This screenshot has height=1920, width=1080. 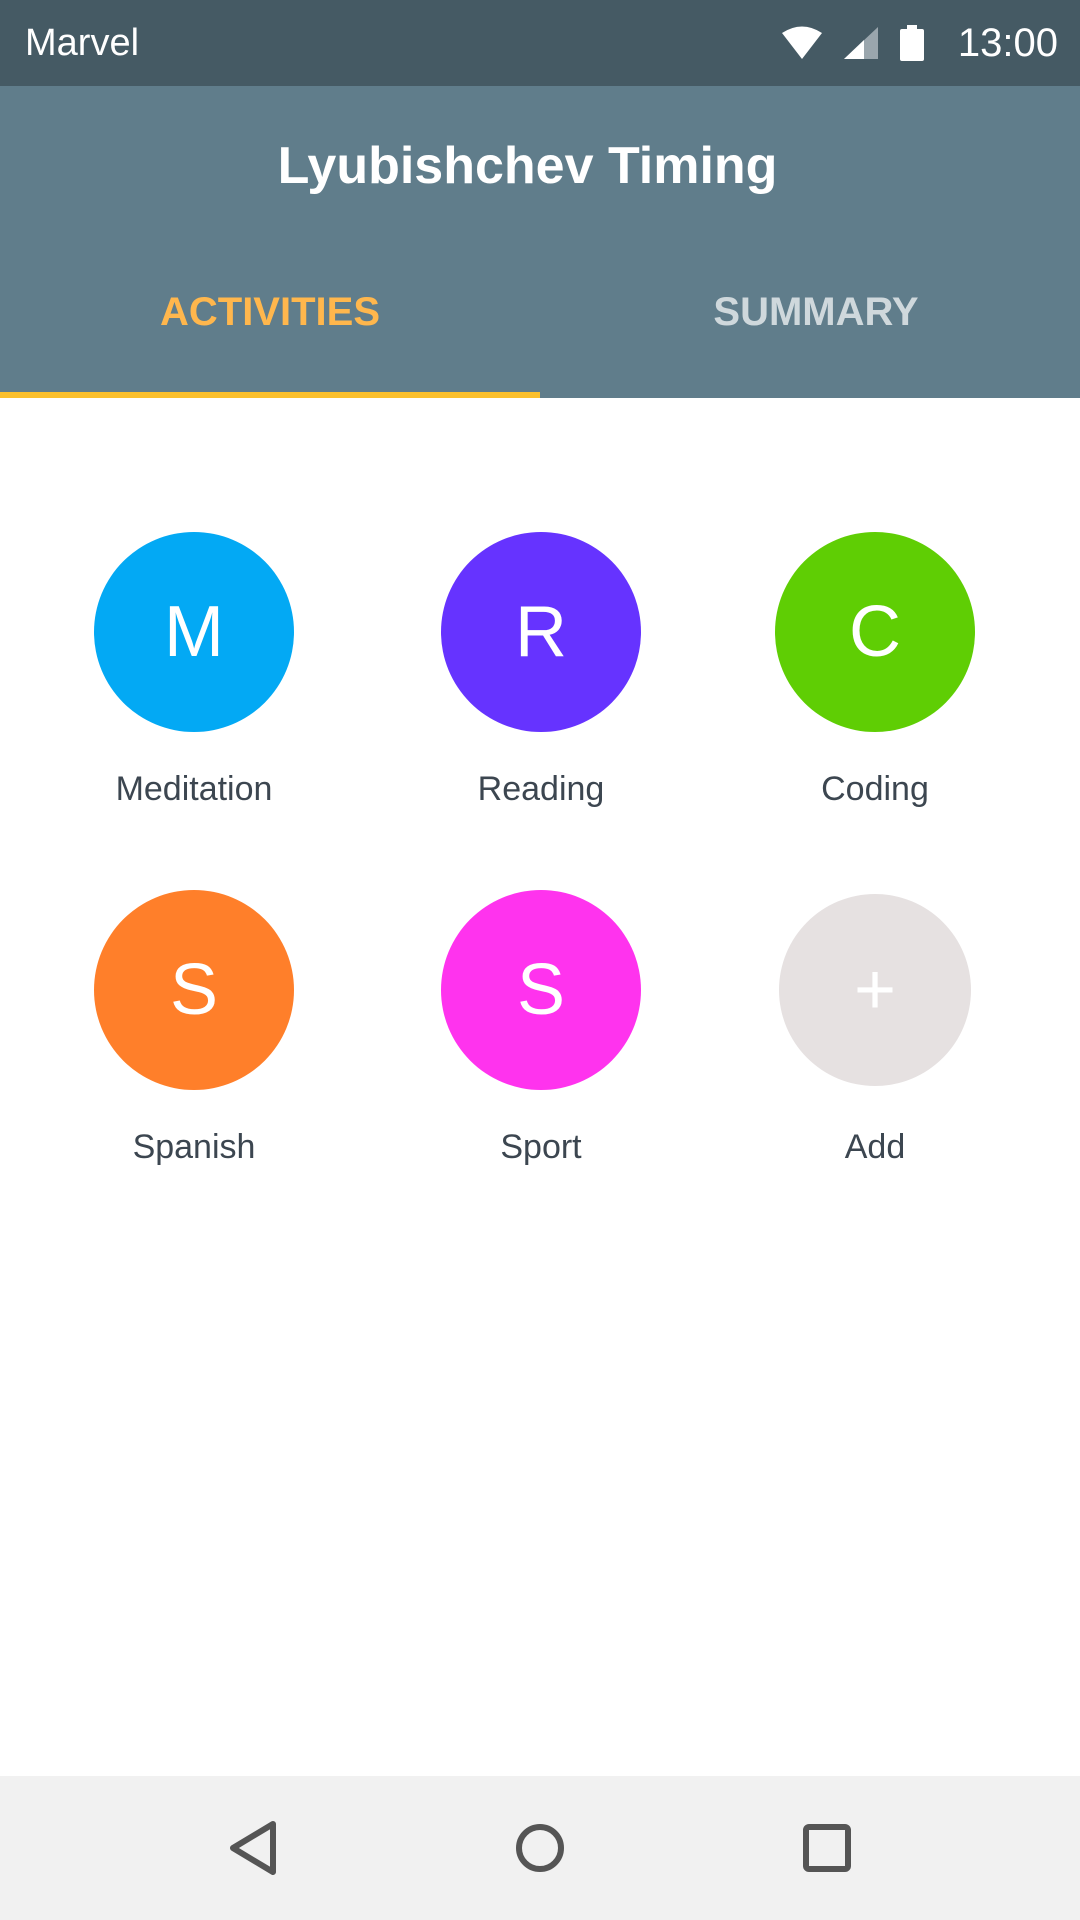 I want to click on status-icons: 13:00, so click(x=919, y=43).